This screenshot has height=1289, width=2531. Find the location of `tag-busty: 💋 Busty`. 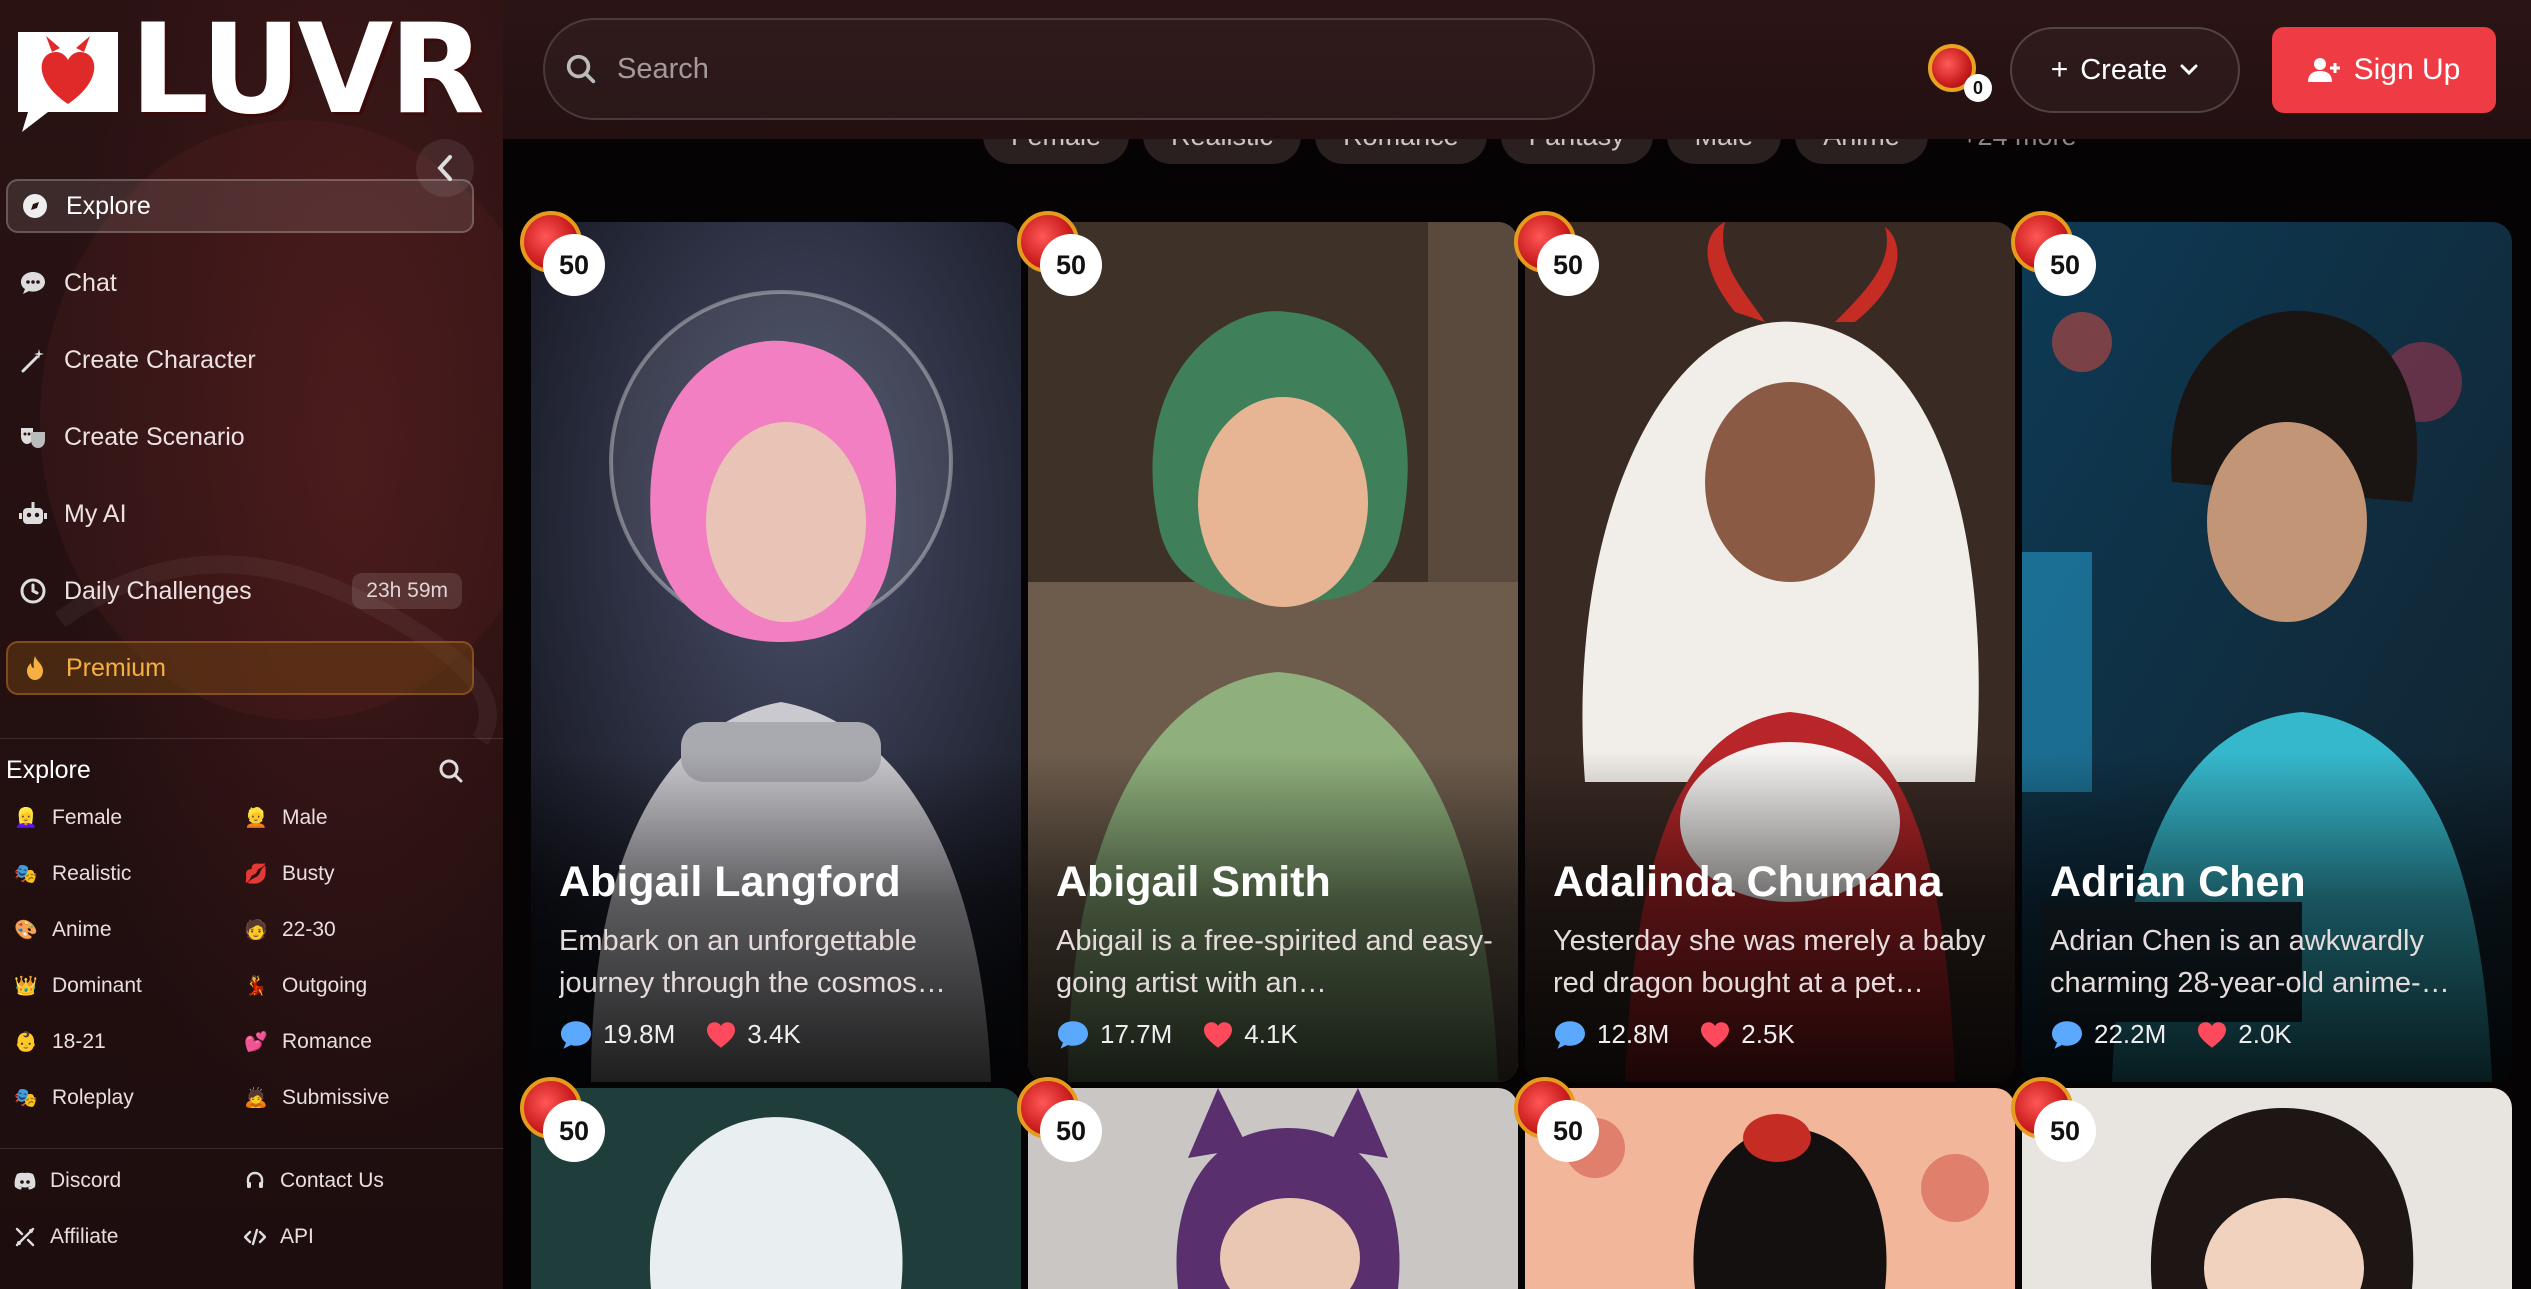

tag-busty: 💋 Busty is located at coordinates (359, 874).